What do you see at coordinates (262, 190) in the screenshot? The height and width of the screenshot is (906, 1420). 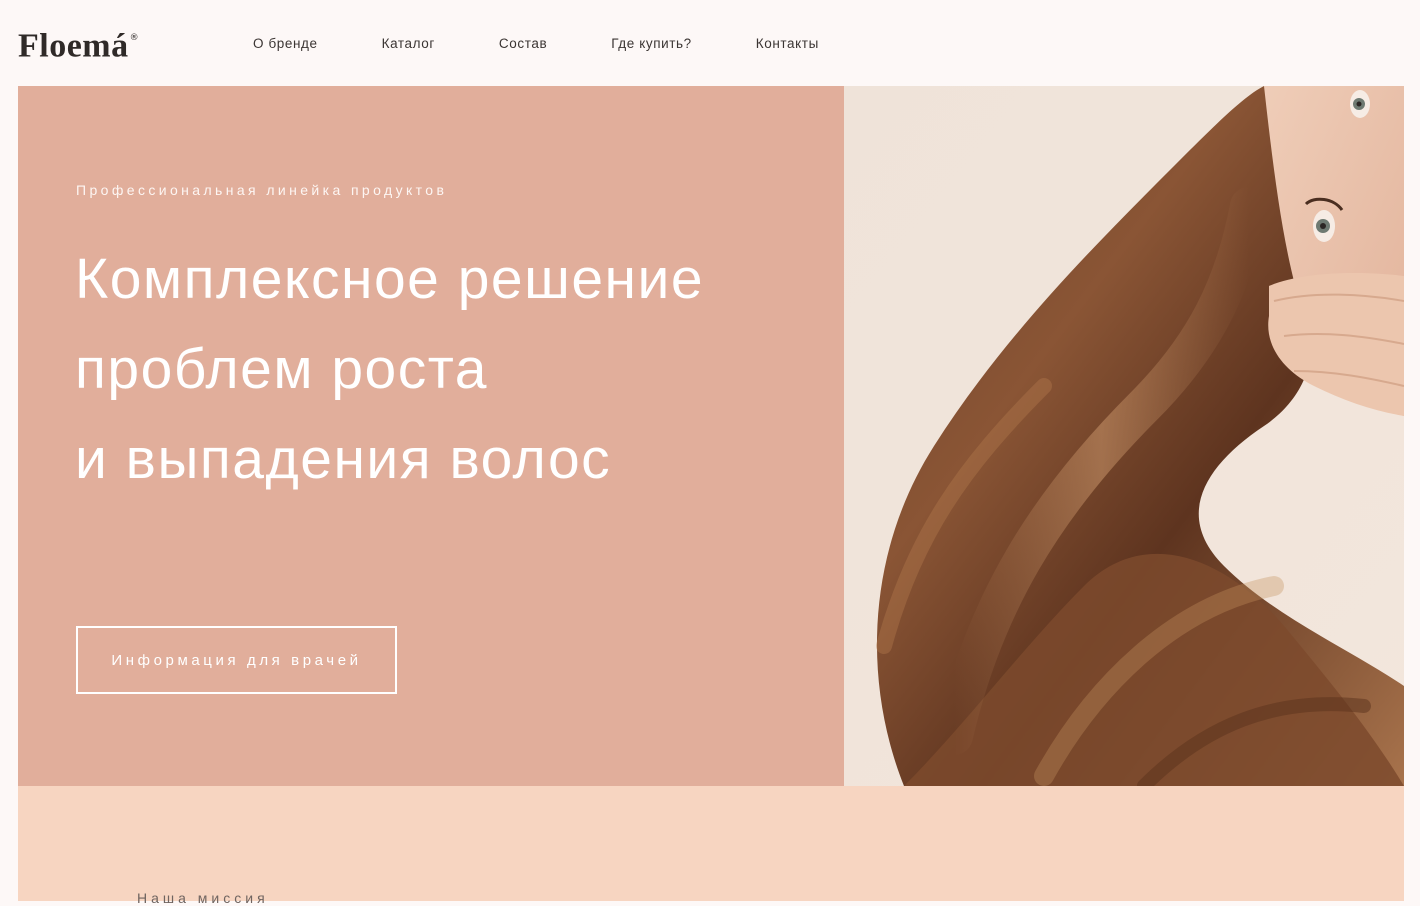 I see `hero-eyebrow: Профессиональная линейка продуктов` at bounding box center [262, 190].